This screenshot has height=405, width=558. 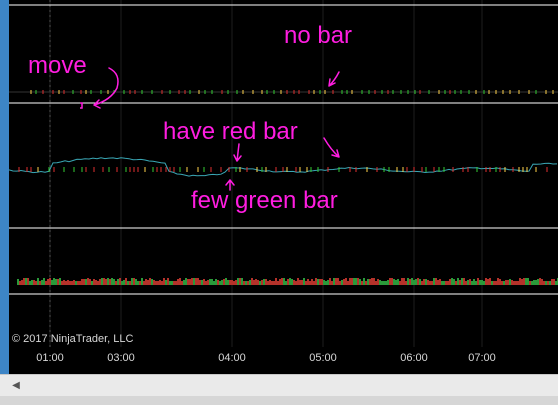 What do you see at coordinates (414, 358) in the screenshot?
I see `time-axis-label-0600: 06:00` at bounding box center [414, 358].